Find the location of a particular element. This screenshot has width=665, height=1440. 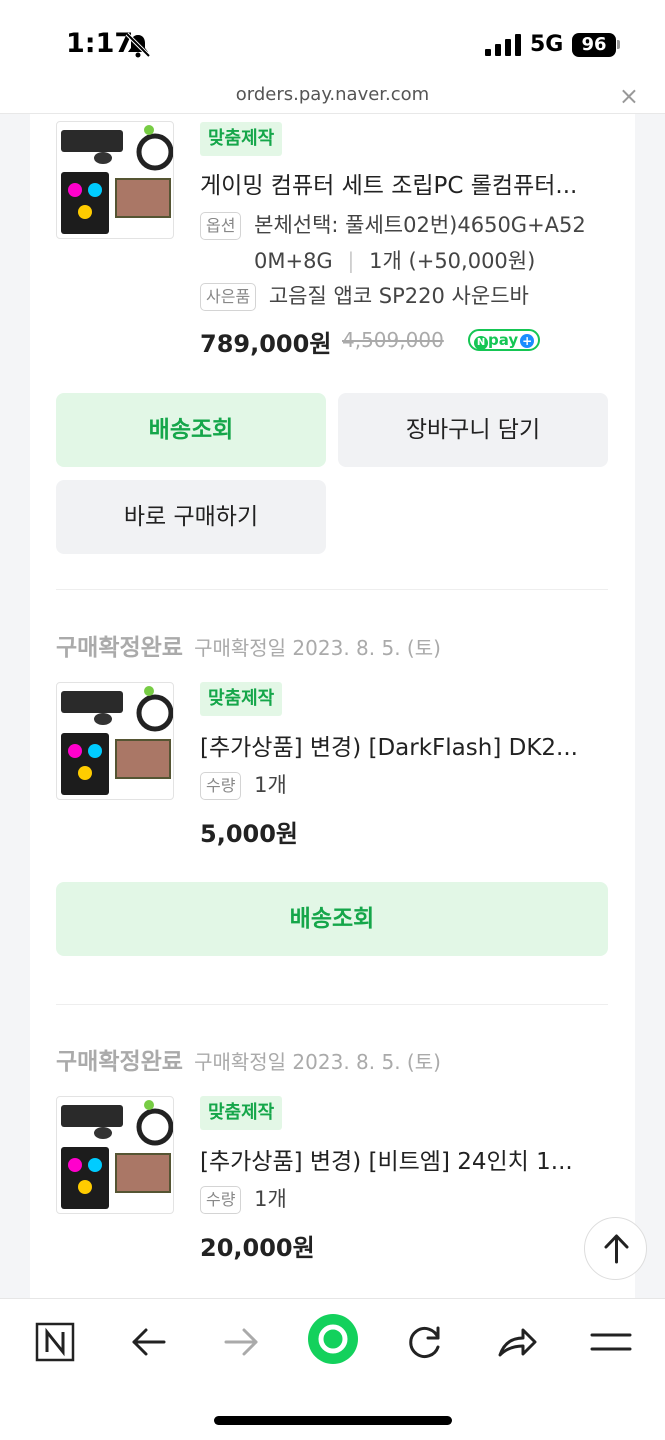

gift-row: 사은품 고음질 앱코 SP220 사운드바 is located at coordinates (364, 295).